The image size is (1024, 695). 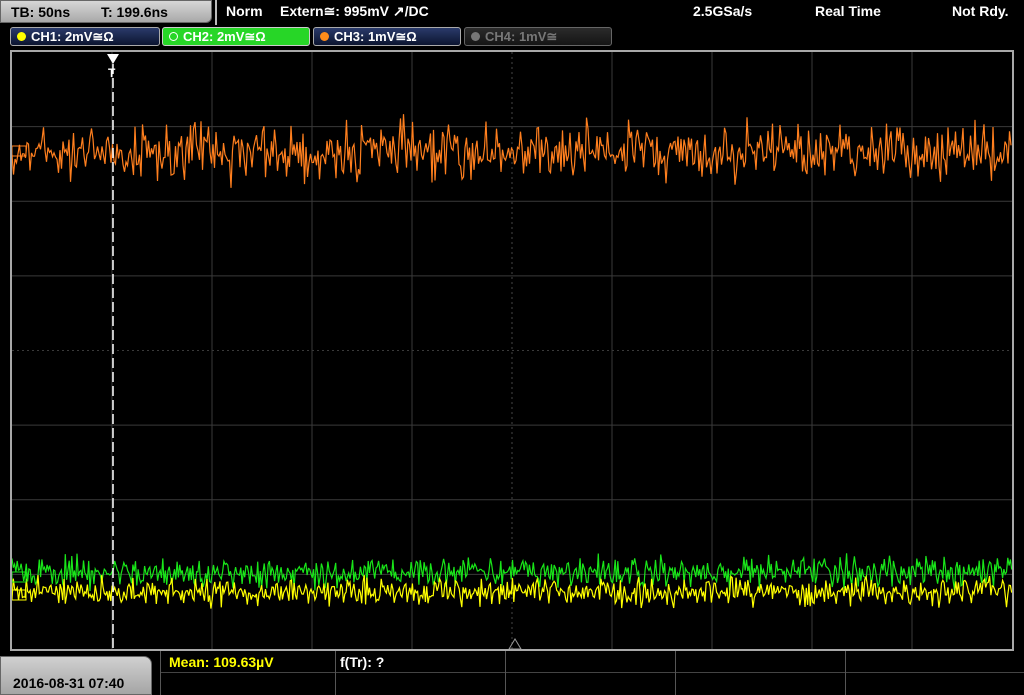 I want to click on channel-4-tab: CH4: 1mV≅, so click(x=538, y=36).